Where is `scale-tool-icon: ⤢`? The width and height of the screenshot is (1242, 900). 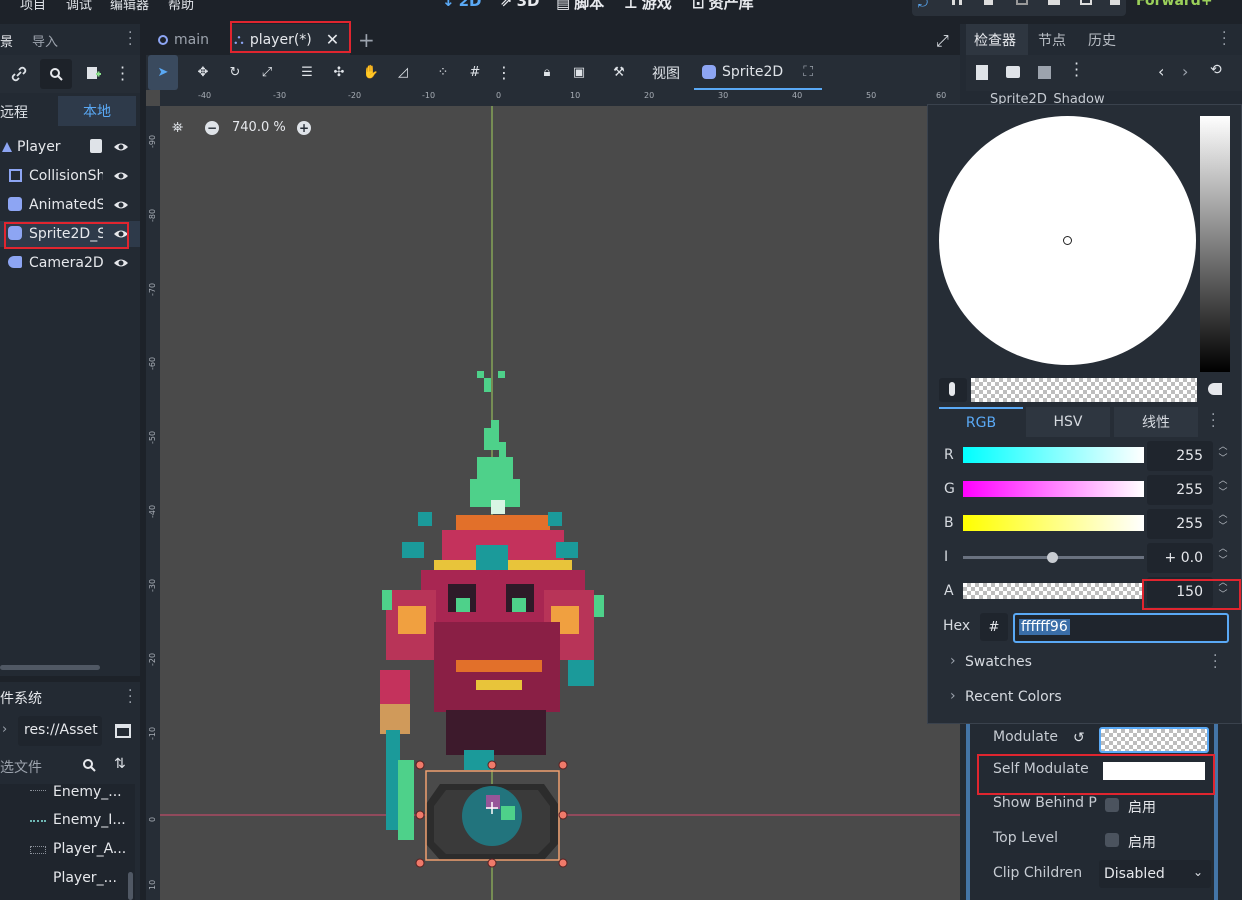
scale-tool-icon: ⤢ is located at coordinates (267, 72).